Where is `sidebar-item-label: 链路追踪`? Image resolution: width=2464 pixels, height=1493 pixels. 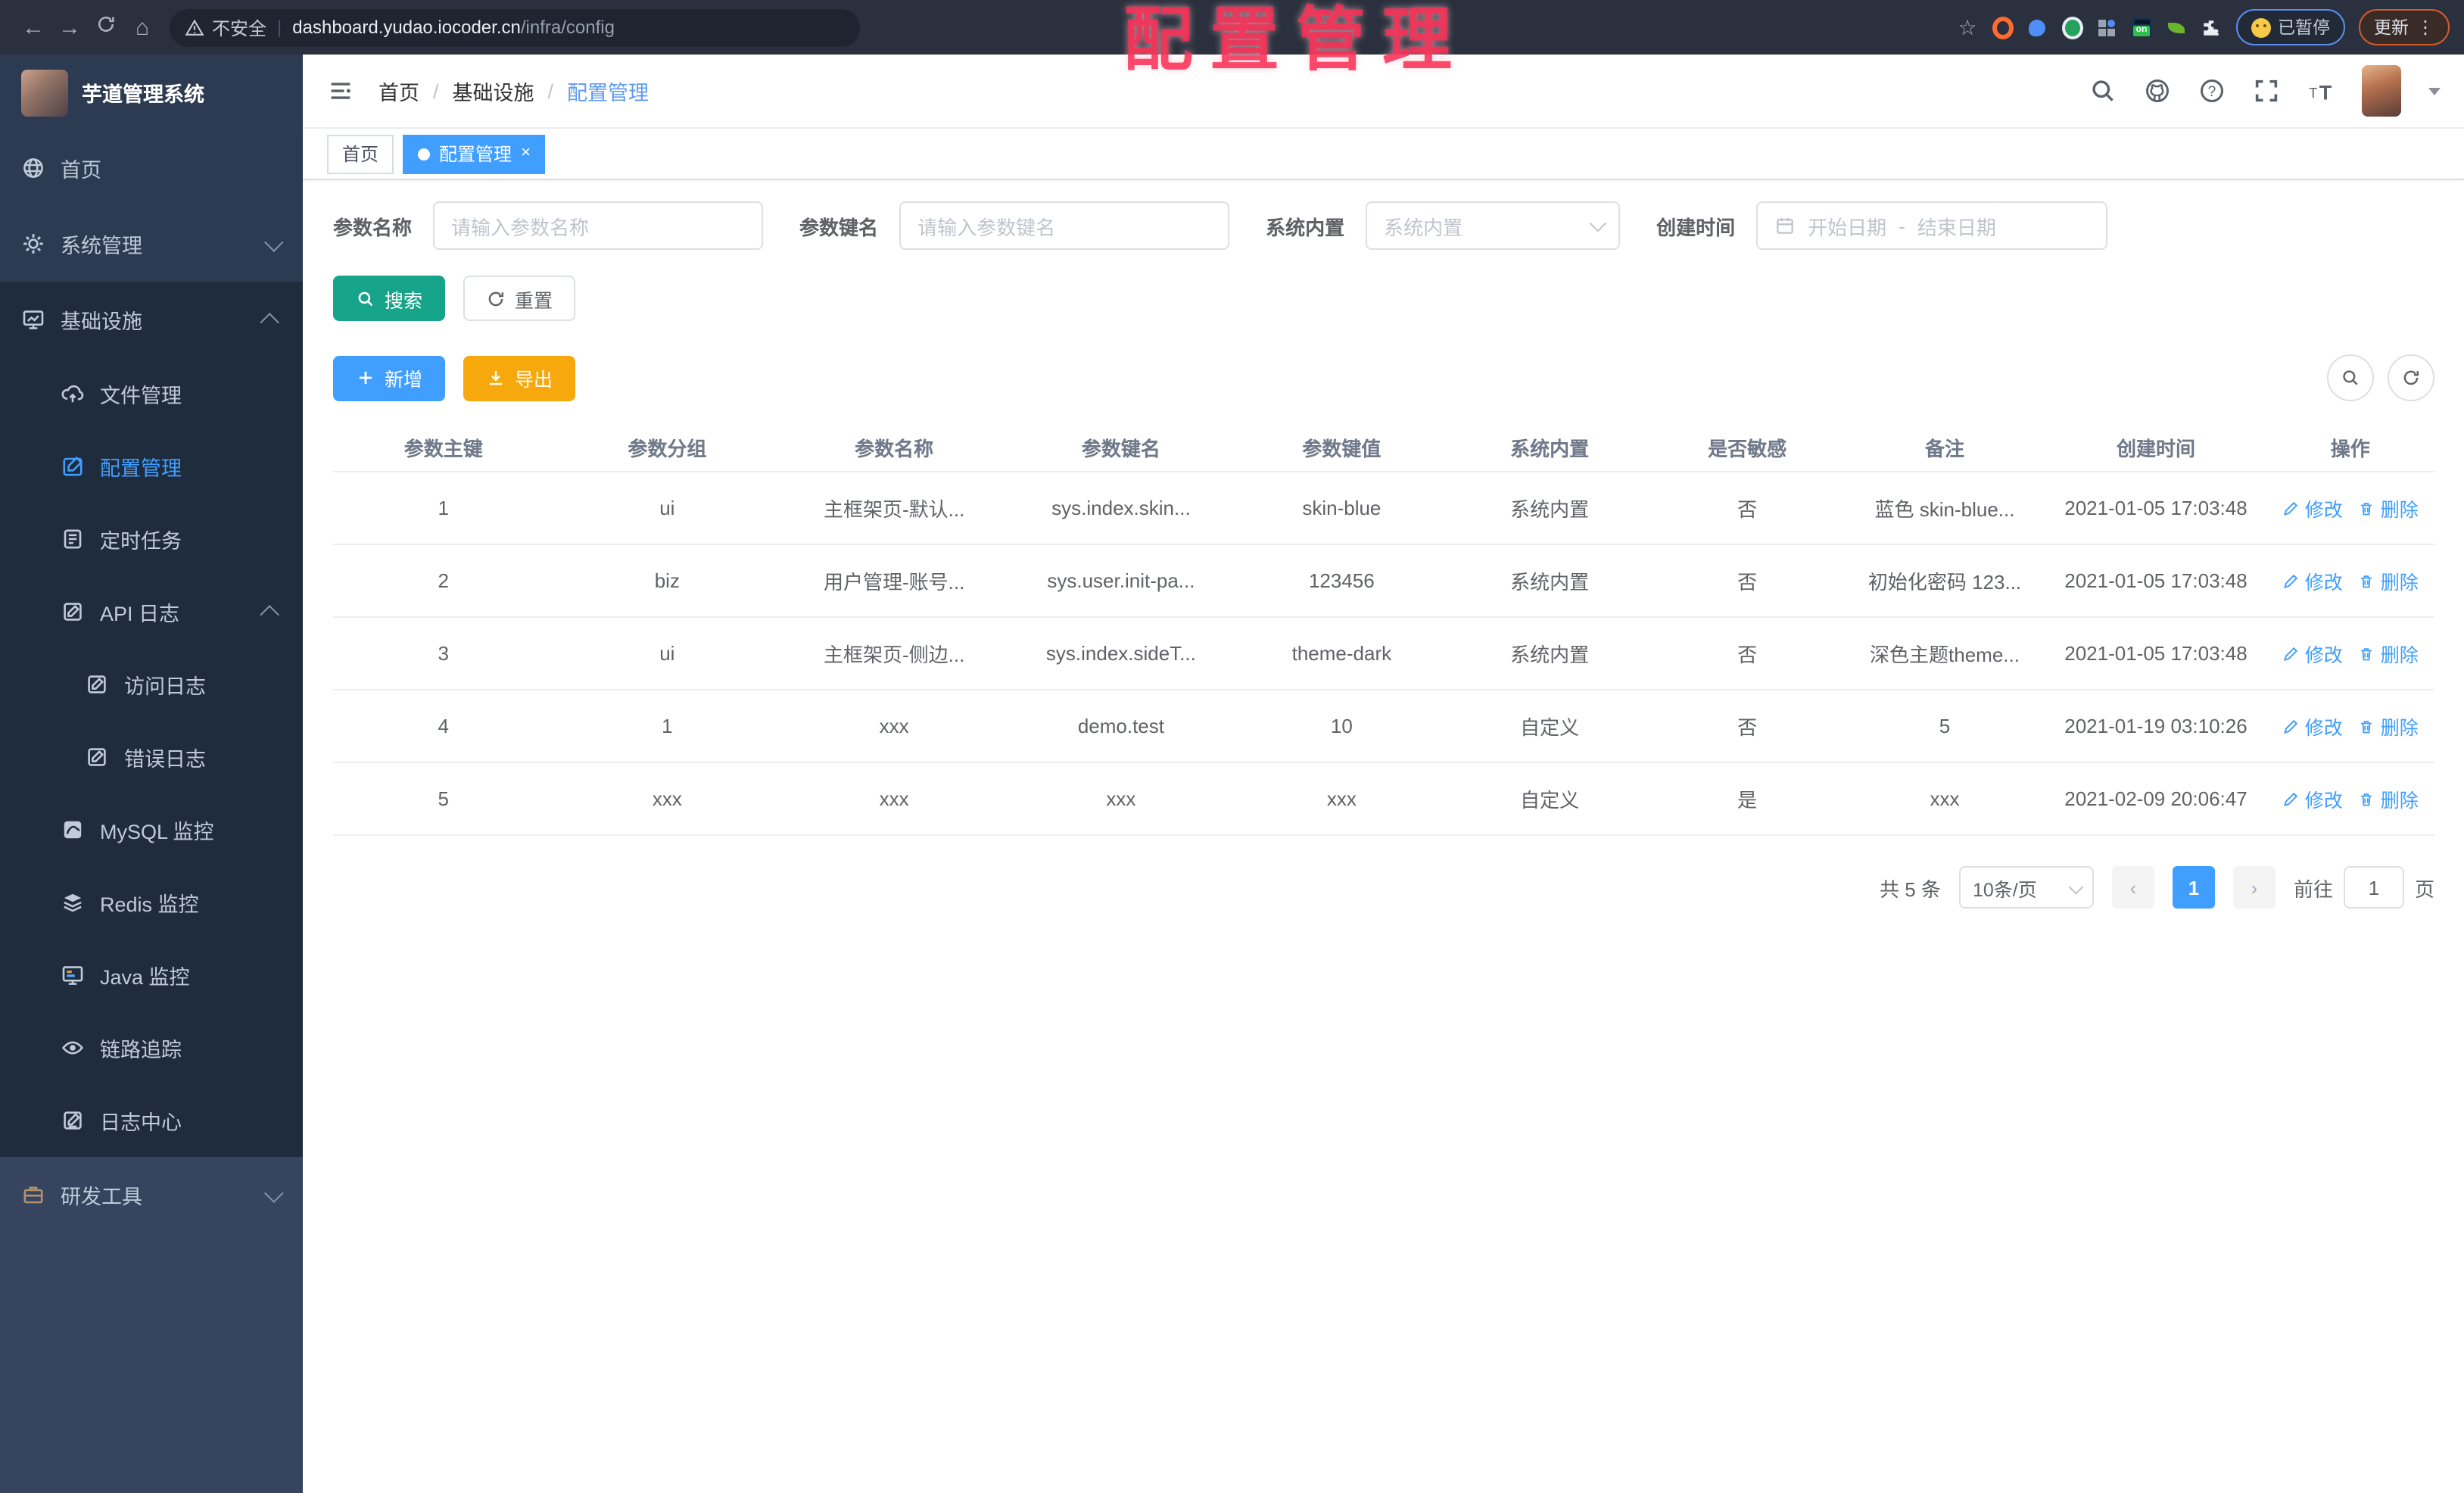 sidebar-item-label: 链路追踪 is located at coordinates (141, 1050).